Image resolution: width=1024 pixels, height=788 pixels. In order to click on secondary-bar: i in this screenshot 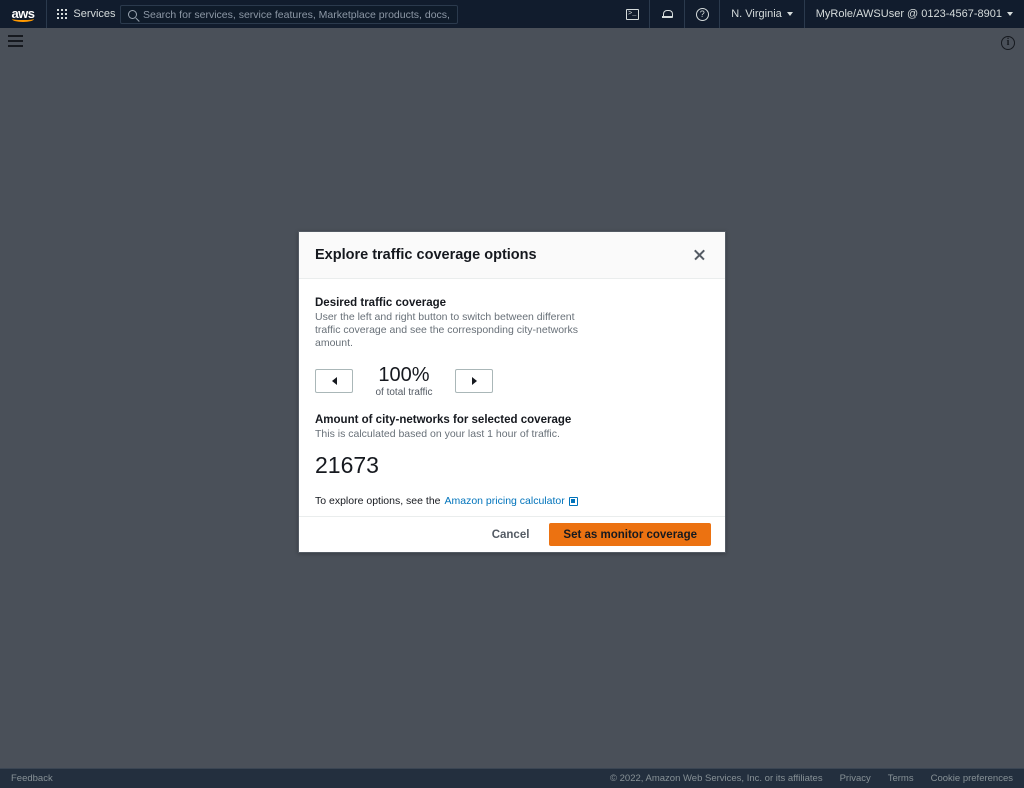, I will do `click(512, 42)`.